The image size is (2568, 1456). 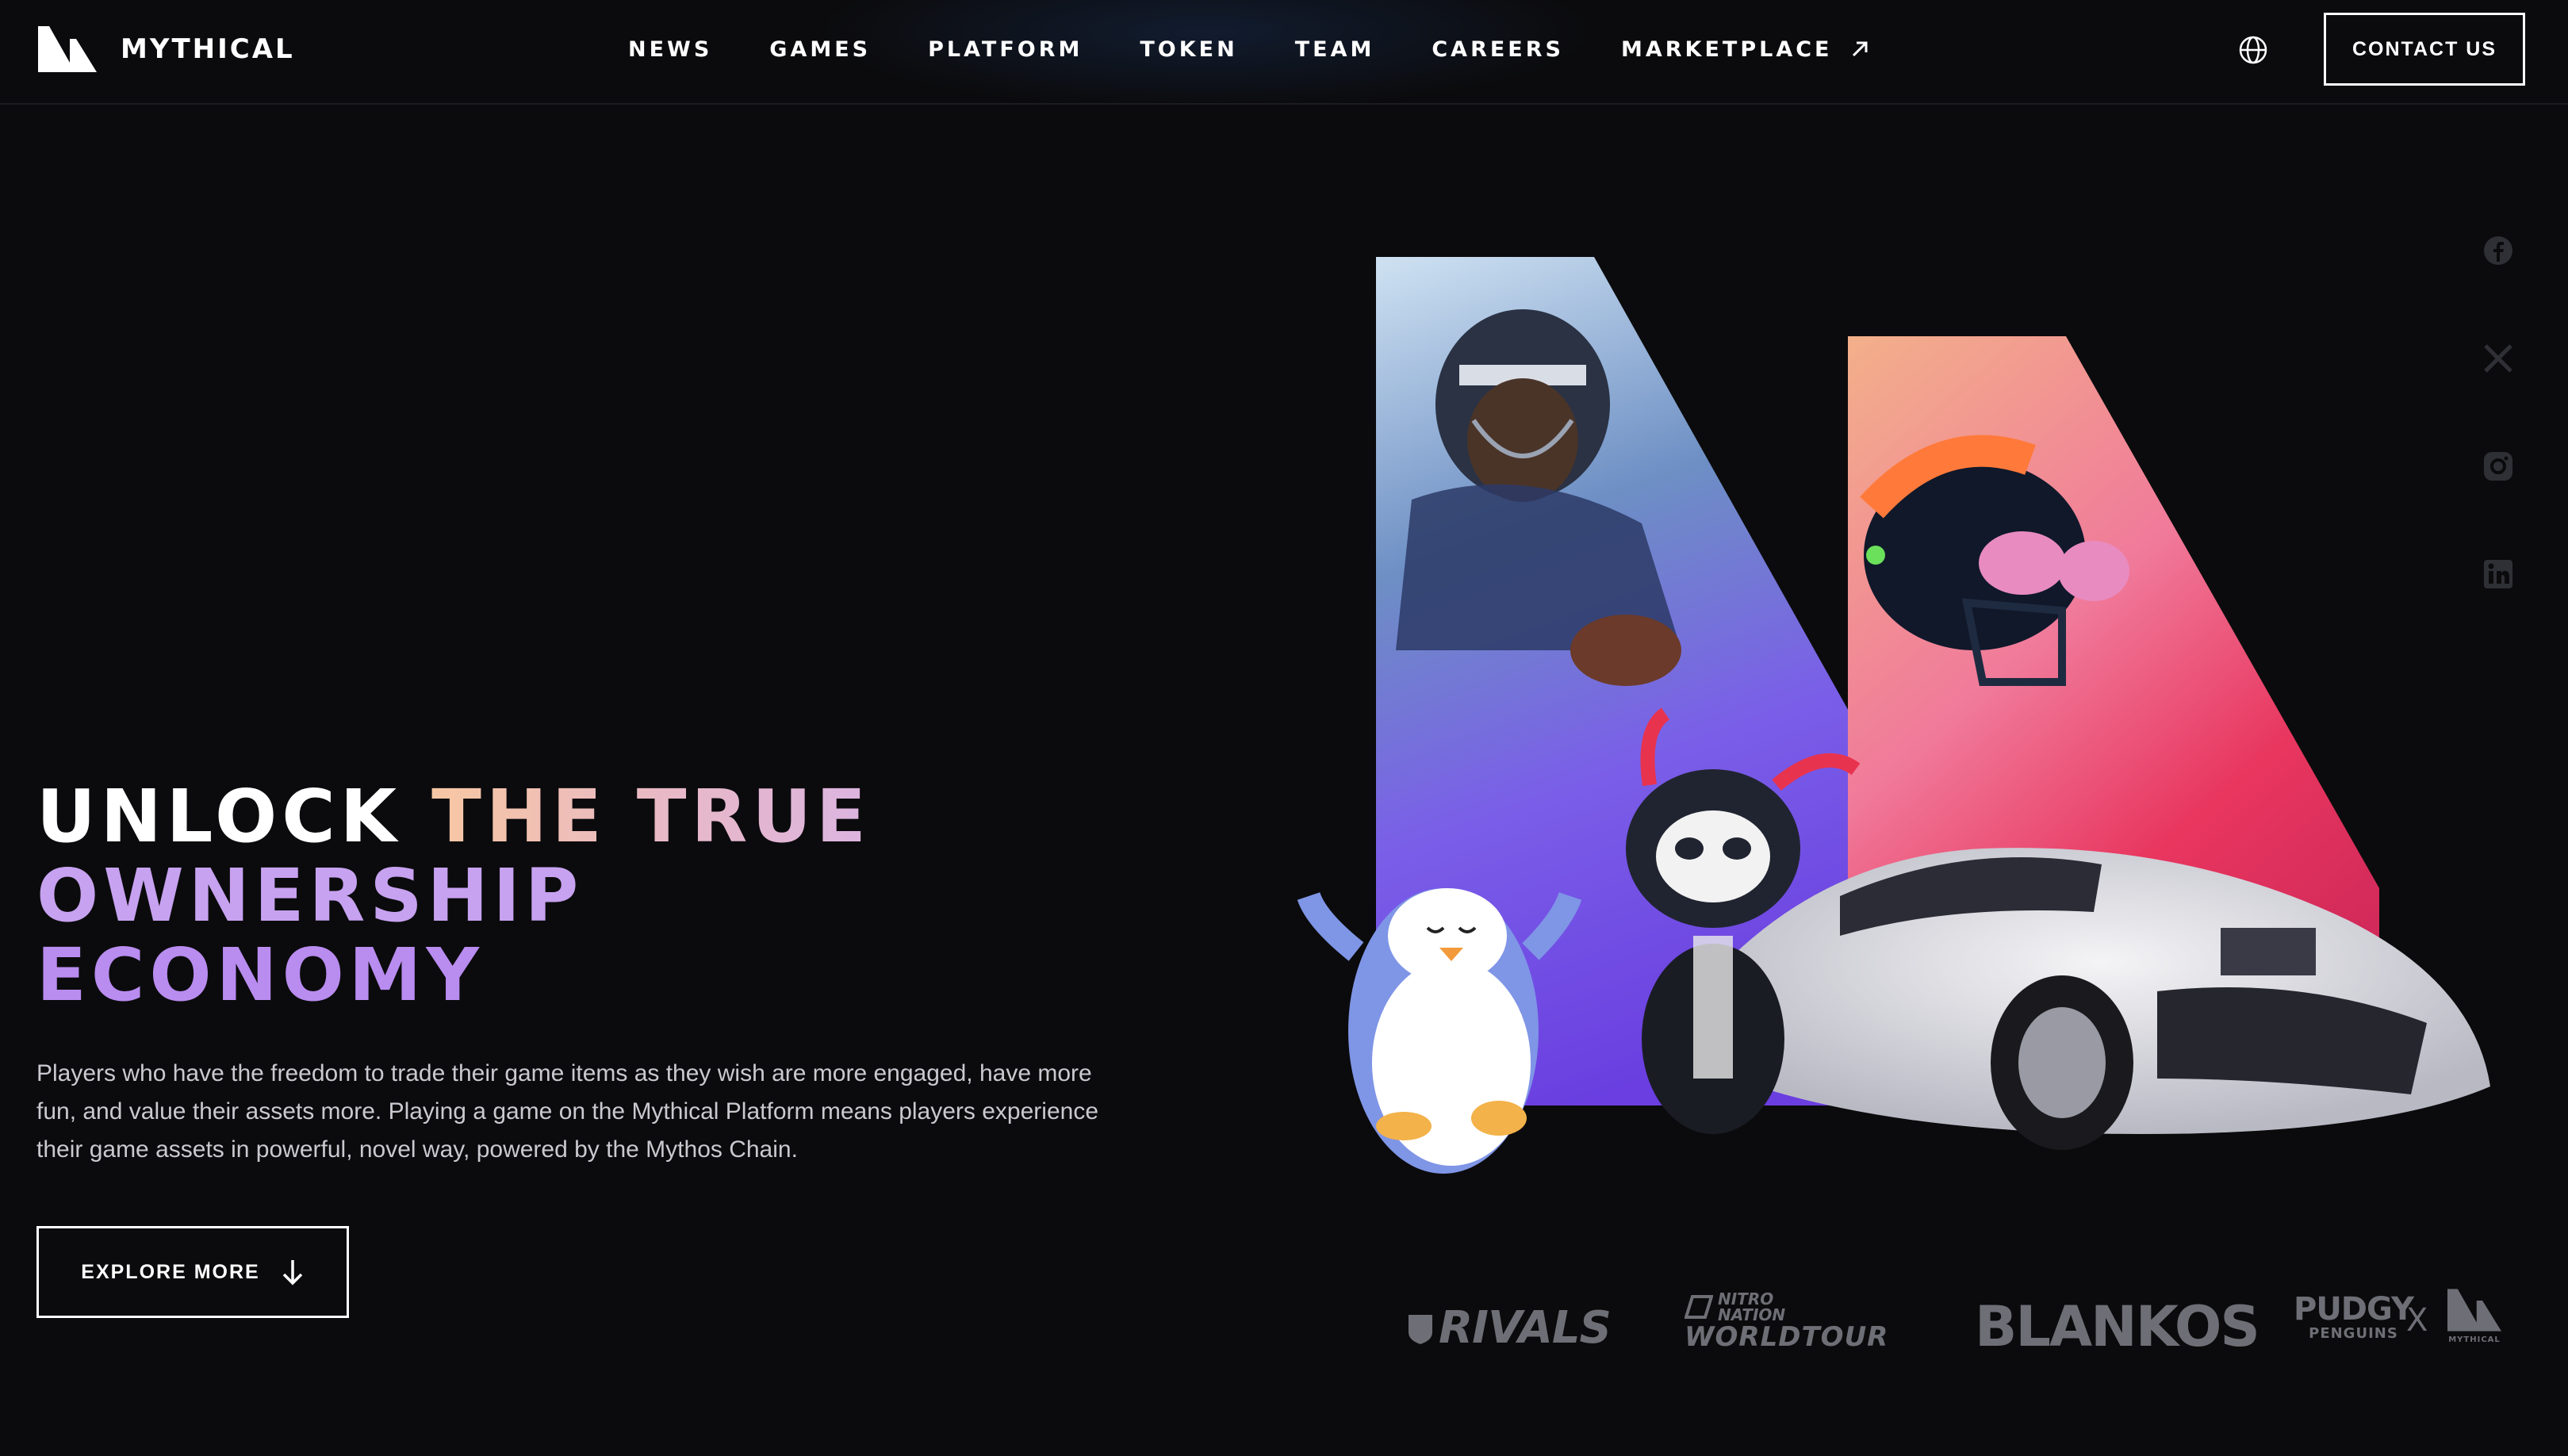 I want to click on partner-pudgy-top: PUDGY, so click(x=2354, y=1309).